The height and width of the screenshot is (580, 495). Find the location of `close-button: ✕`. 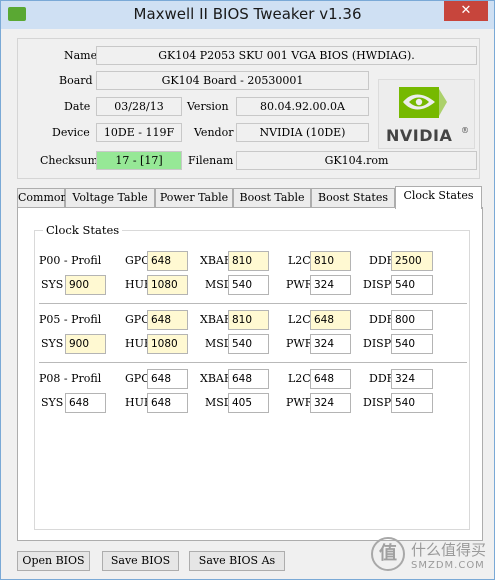

close-button: ✕ is located at coordinates (466, 11).